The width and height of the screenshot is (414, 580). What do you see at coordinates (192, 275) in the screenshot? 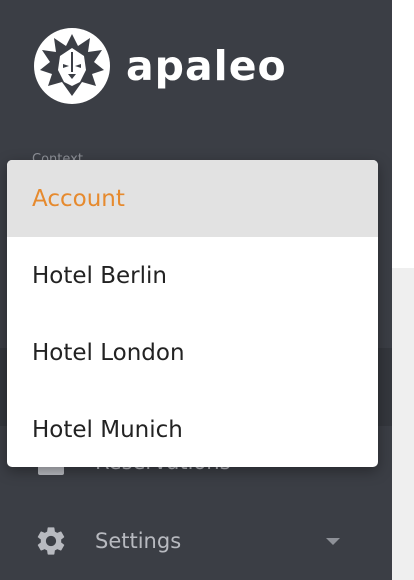
I see `dropdown-option-hotel-berlin: Hotel Berlin` at bounding box center [192, 275].